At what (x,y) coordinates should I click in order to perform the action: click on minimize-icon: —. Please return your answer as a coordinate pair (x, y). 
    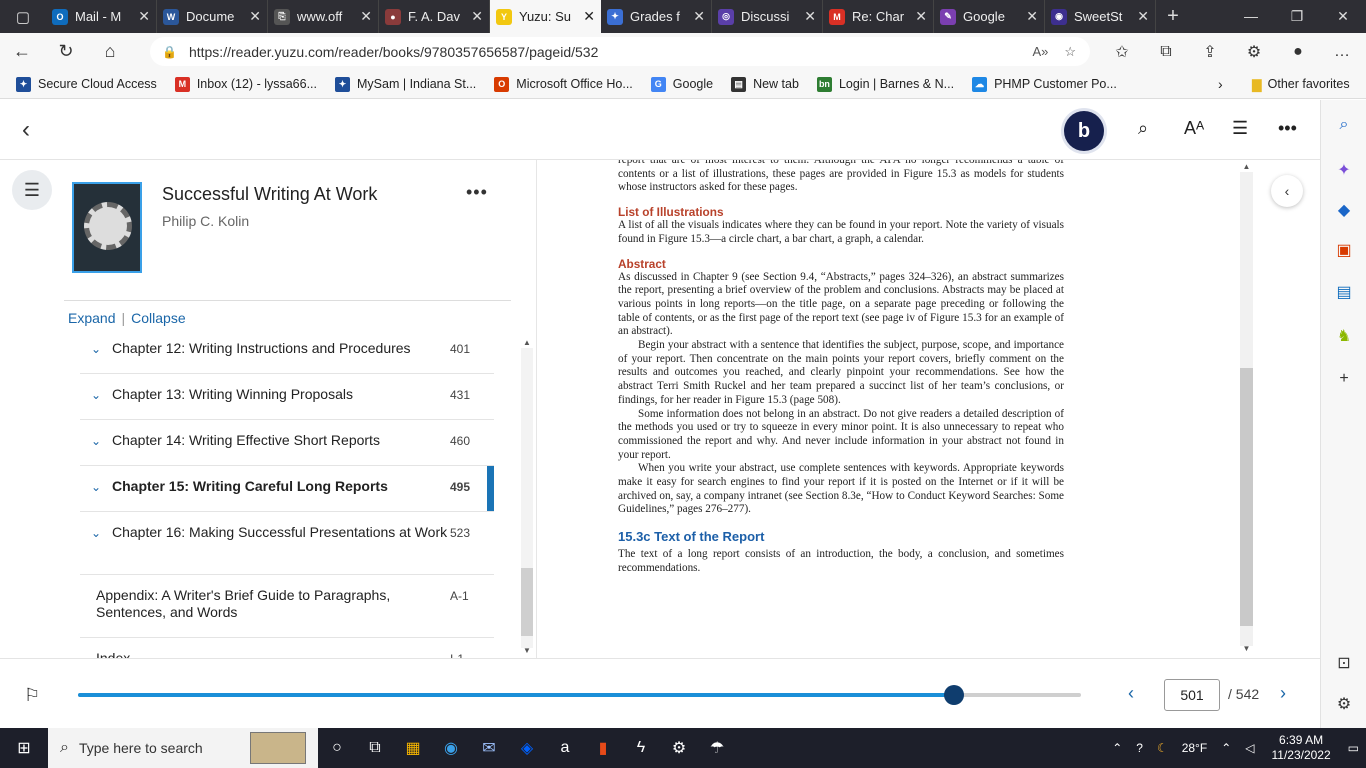
    Looking at the image, I should click on (1251, 16).